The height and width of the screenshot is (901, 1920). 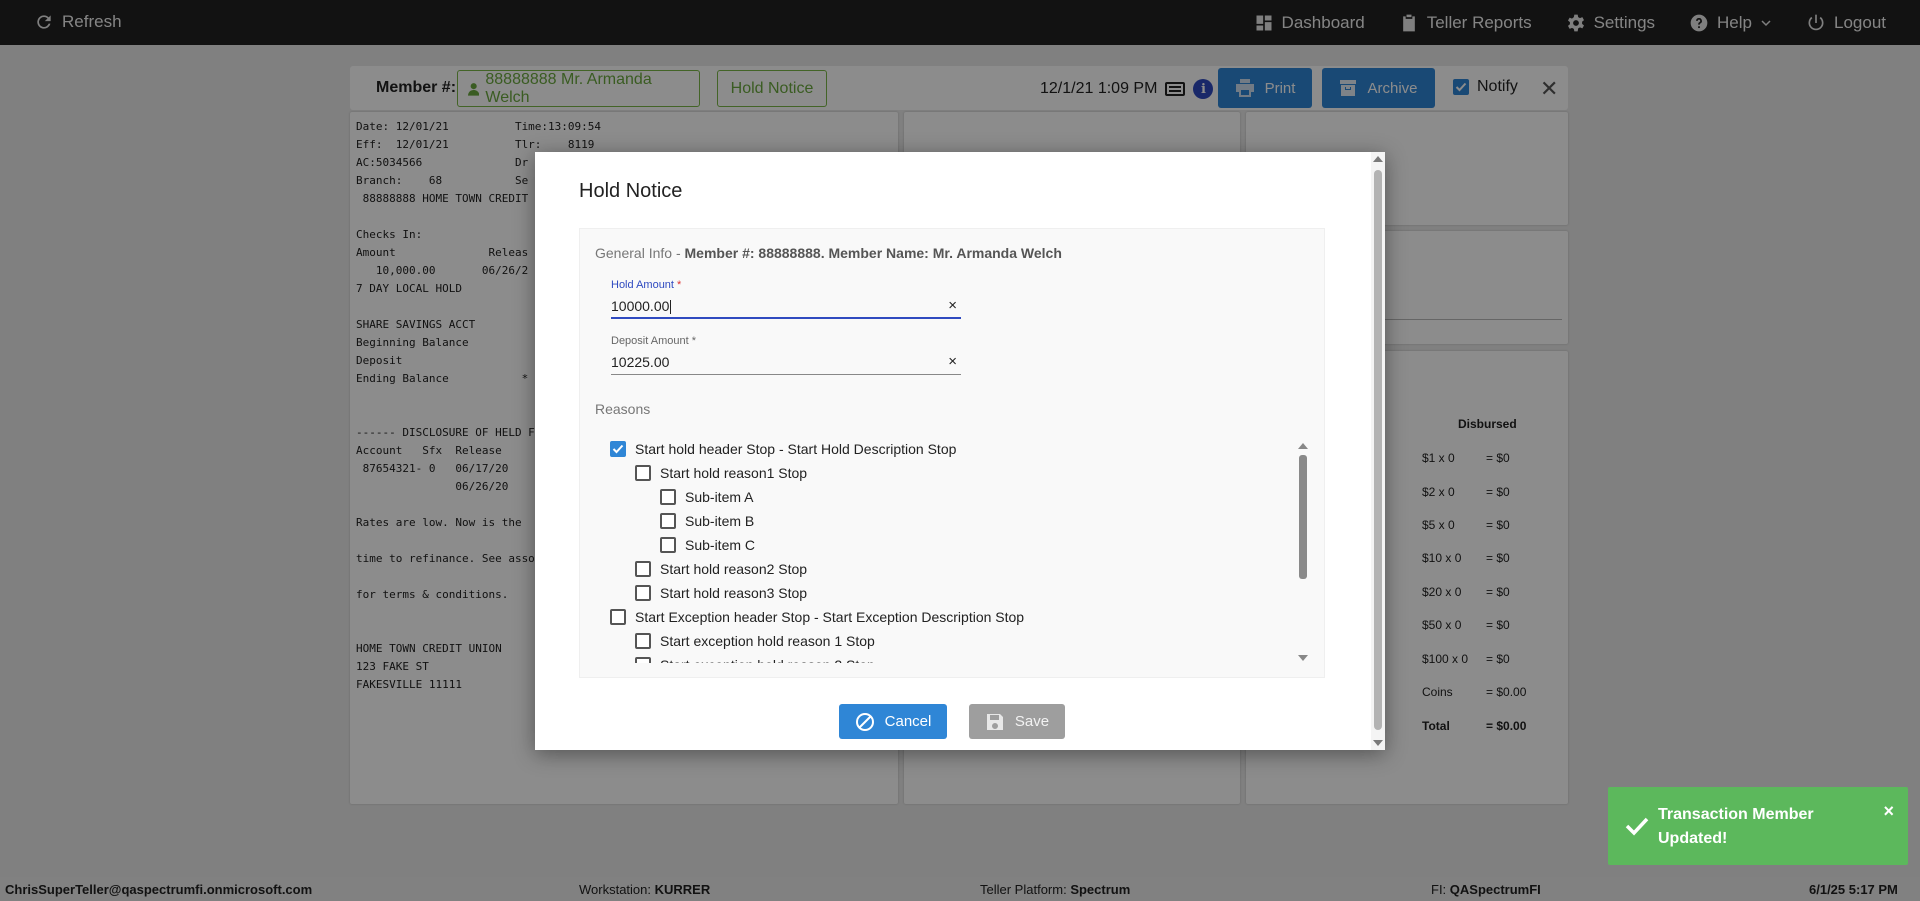 What do you see at coordinates (994, 721) in the screenshot?
I see `floppy-icon` at bounding box center [994, 721].